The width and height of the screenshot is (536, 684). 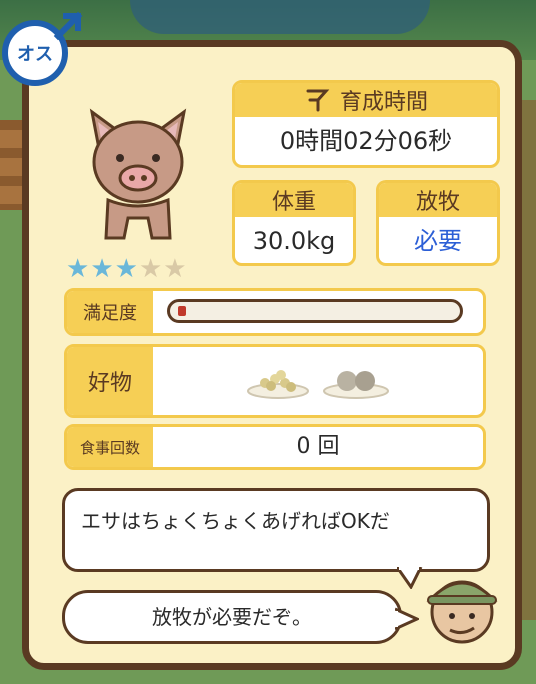 What do you see at coordinates (438, 200) in the screenshot?
I see `grazing-label: 放牧` at bounding box center [438, 200].